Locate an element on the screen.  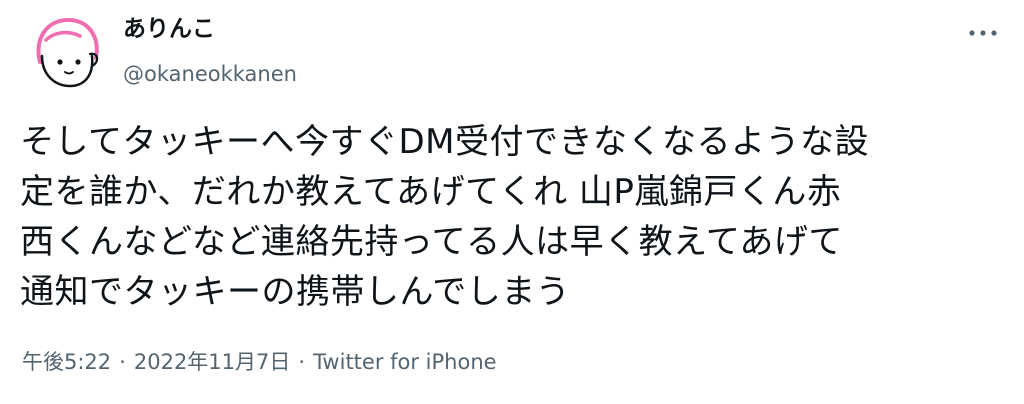
avatar is located at coordinates (67, 51).